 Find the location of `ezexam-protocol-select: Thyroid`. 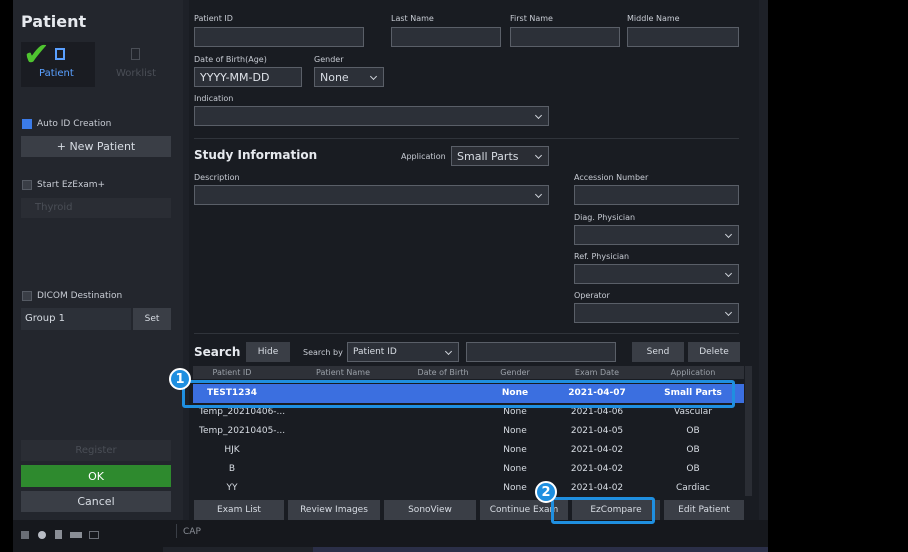

ezexam-protocol-select: Thyroid is located at coordinates (96, 208).